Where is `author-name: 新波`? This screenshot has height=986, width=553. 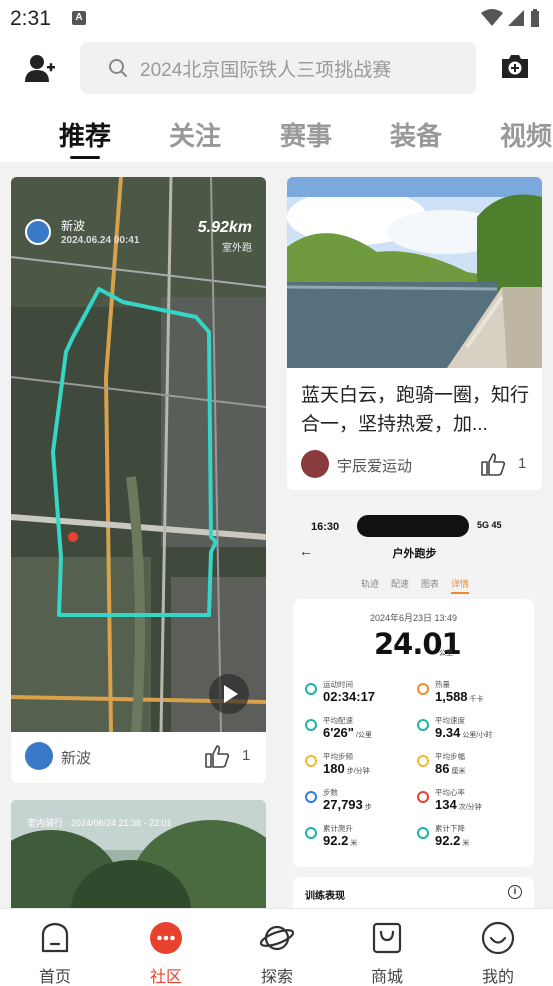
author-name: 新波 is located at coordinates (76, 757).